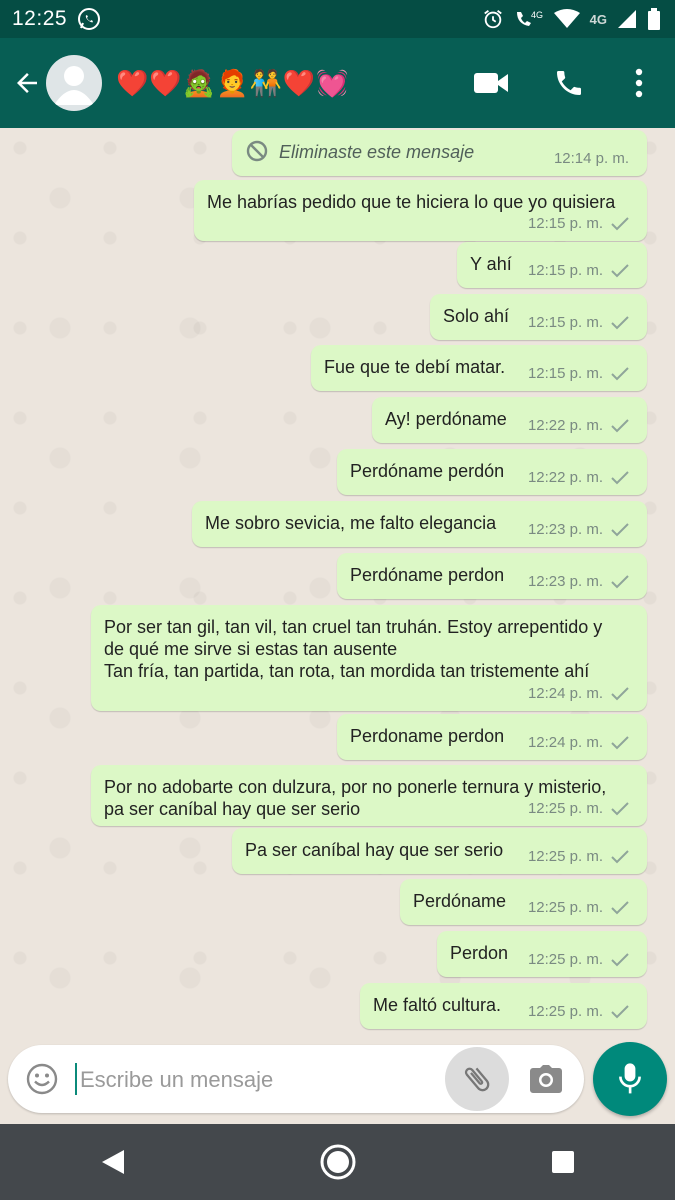 This screenshot has width=675, height=1200. I want to click on message-bubble: Y ahí 12:15 p. m., so click(552, 265).